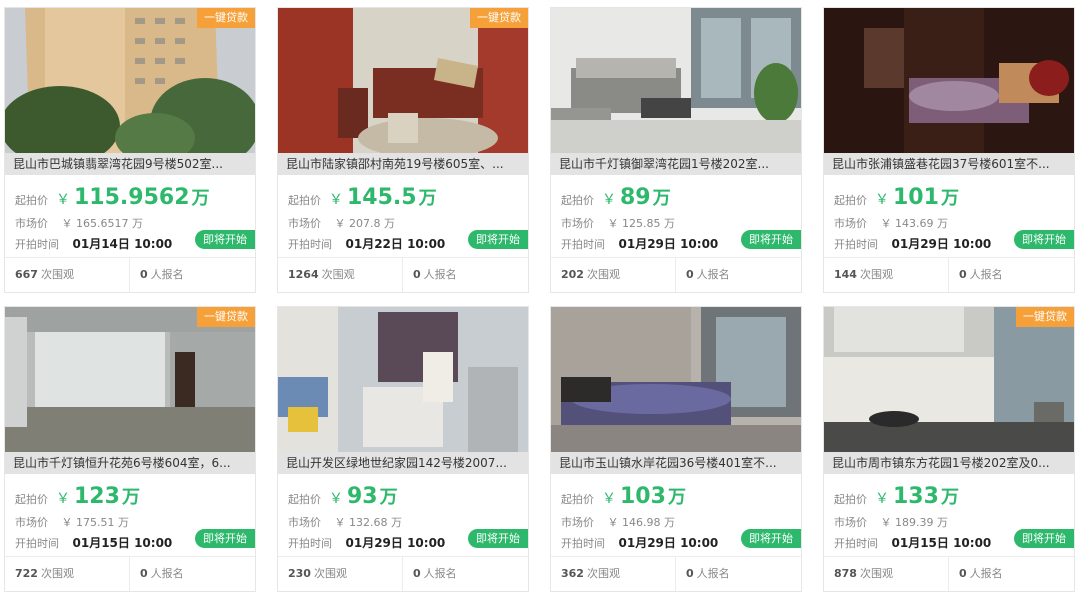 The width and height of the screenshot is (1080, 596). What do you see at coordinates (362, 496) in the screenshot?
I see `start-price-value: 93` at bounding box center [362, 496].